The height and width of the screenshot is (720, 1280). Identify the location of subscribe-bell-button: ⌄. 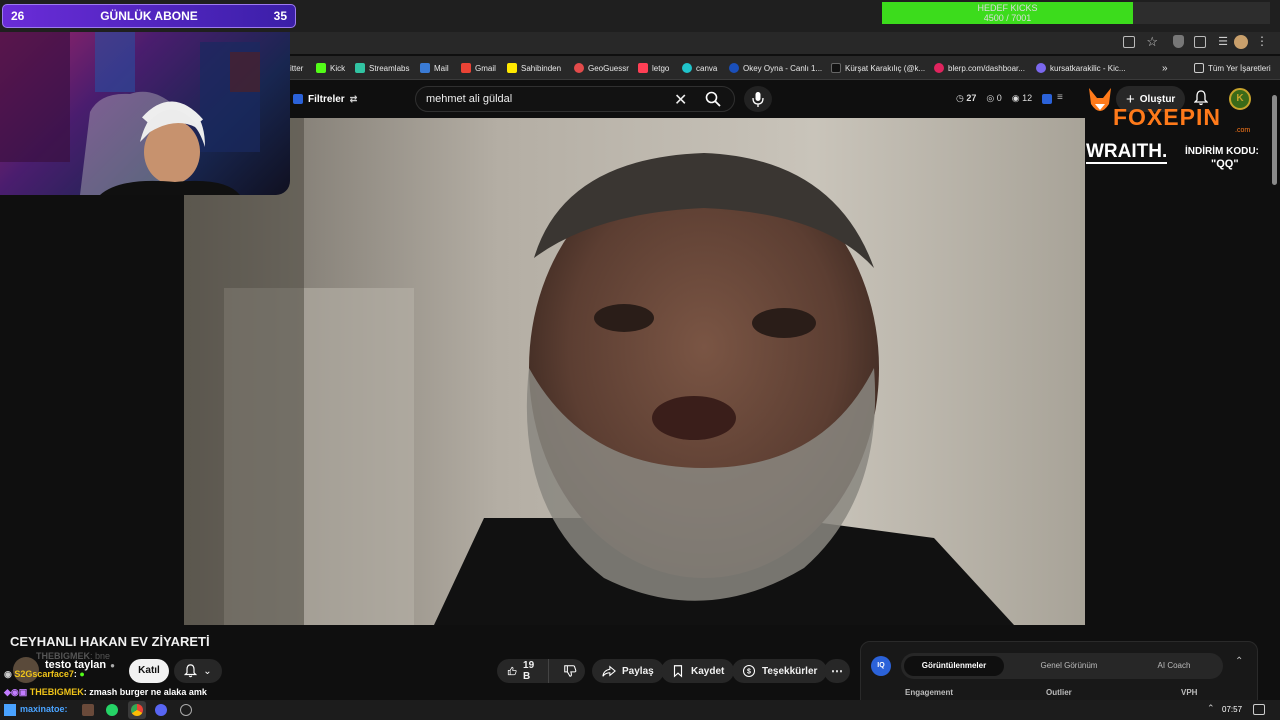
(198, 671).